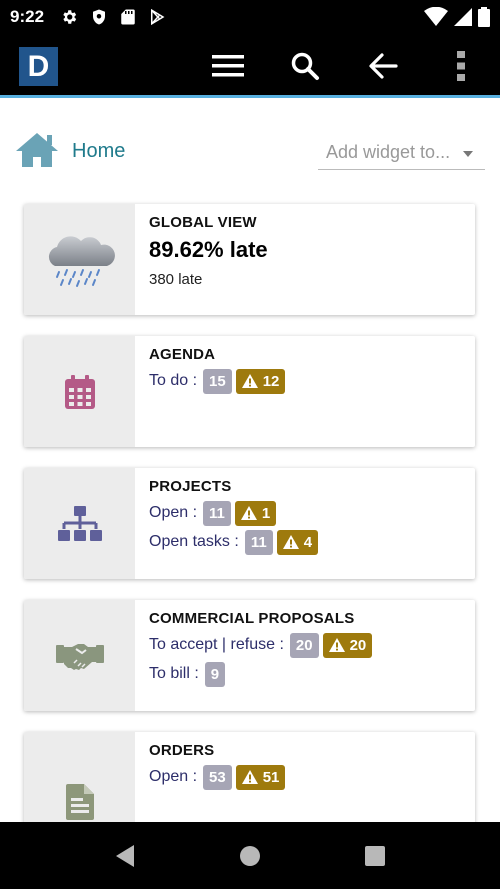 Image resolution: width=500 pixels, height=889 pixels. What do you see at coordinates (217, 777) in the screenshot?
I see `open-orders-count-badge: 53` at bounding box center [217, 777].